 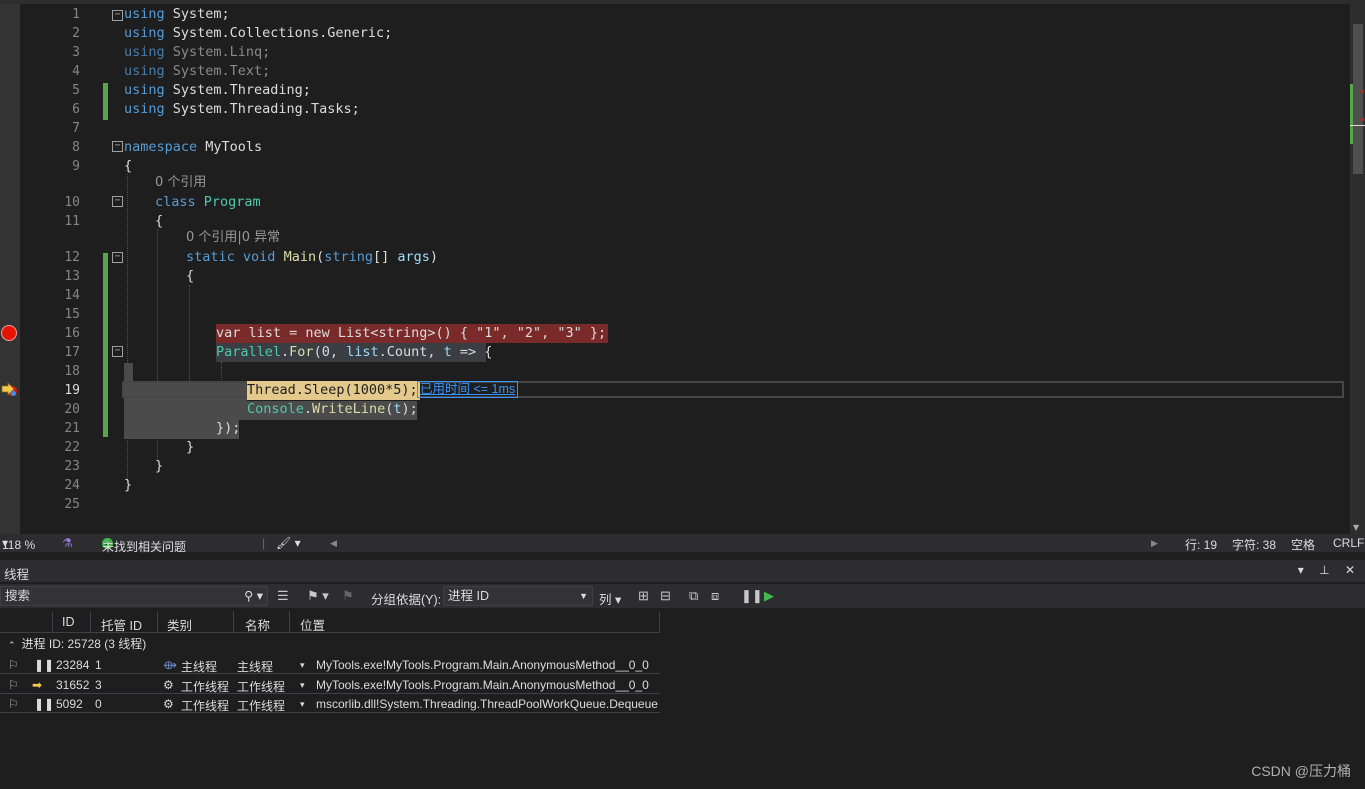 I want to click on line-ending-indicator: CRLF, so click(x=1348, y=543).